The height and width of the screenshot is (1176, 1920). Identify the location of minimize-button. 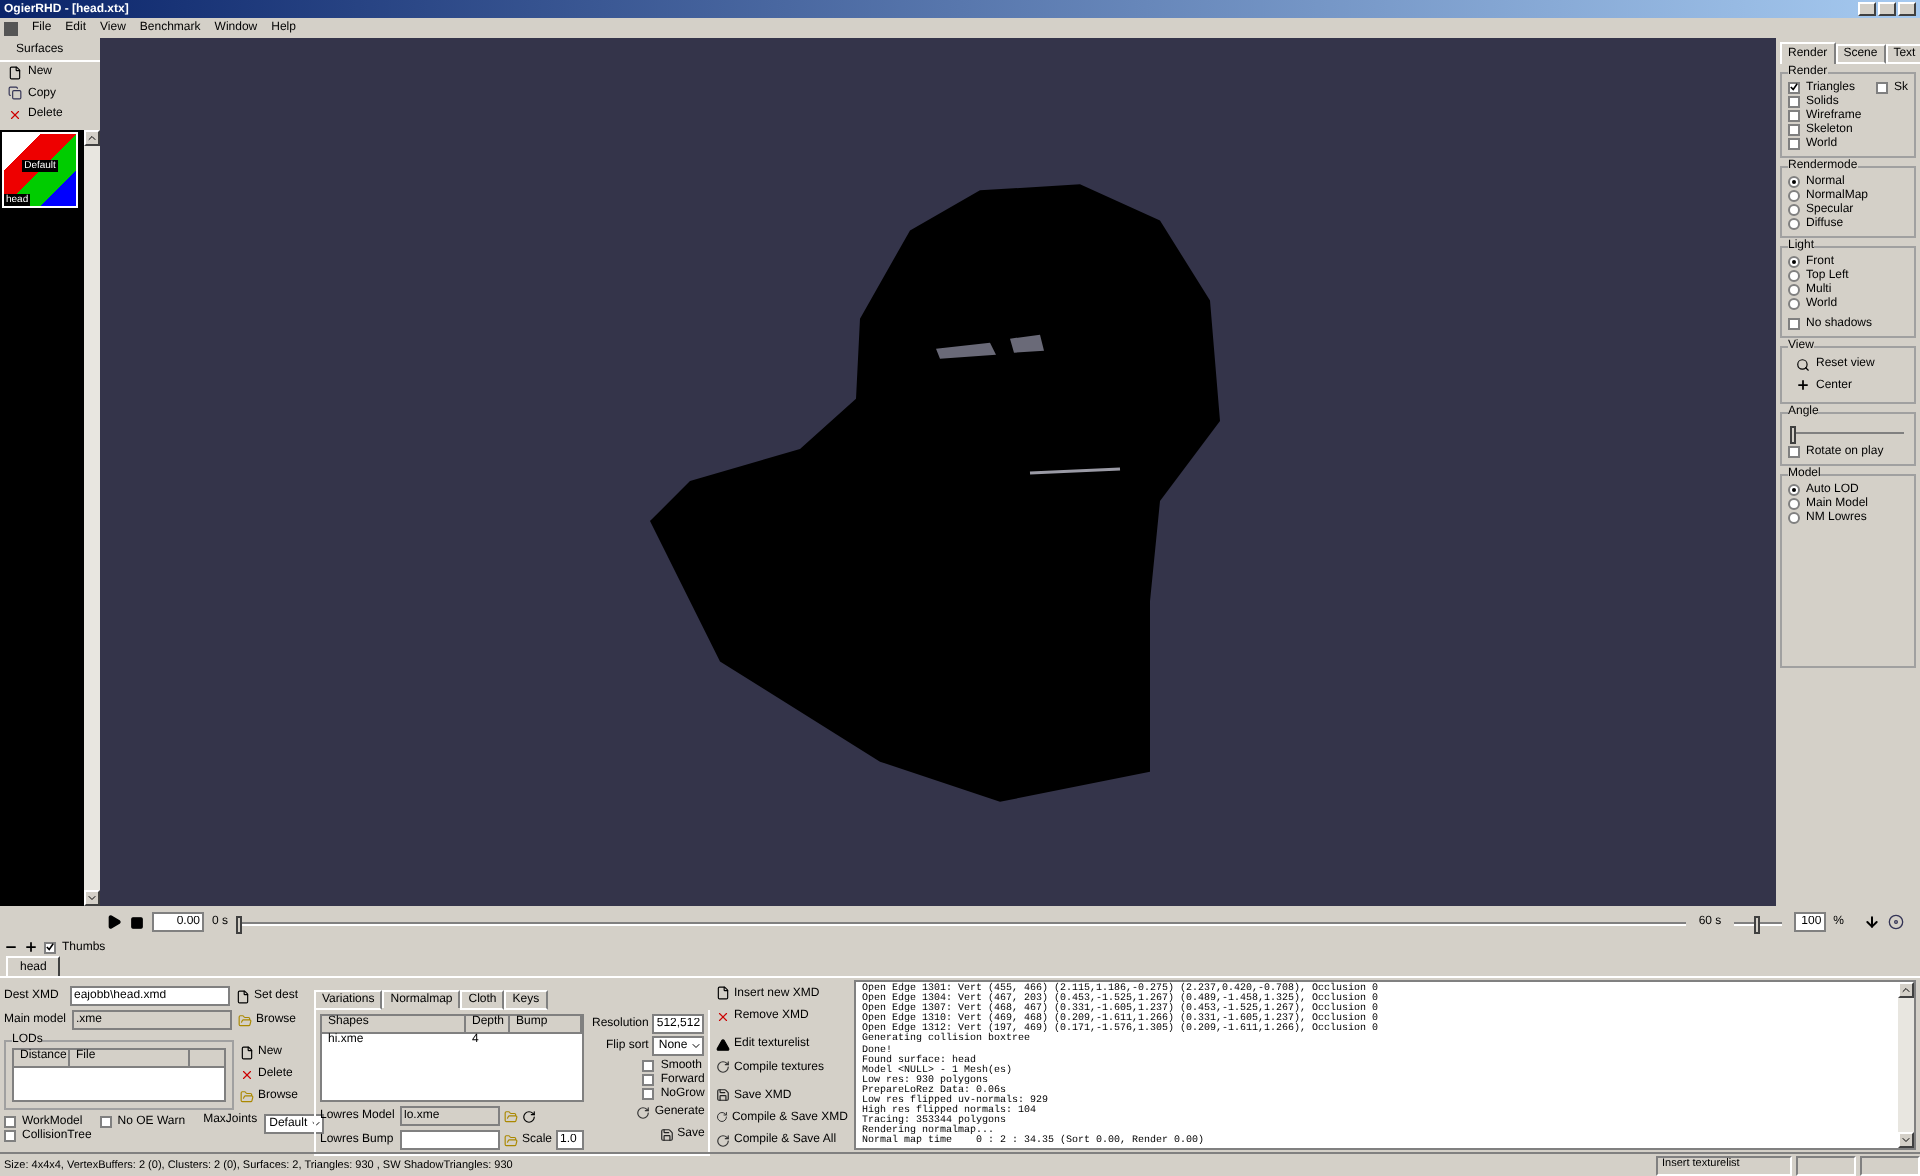
(1867, 9).